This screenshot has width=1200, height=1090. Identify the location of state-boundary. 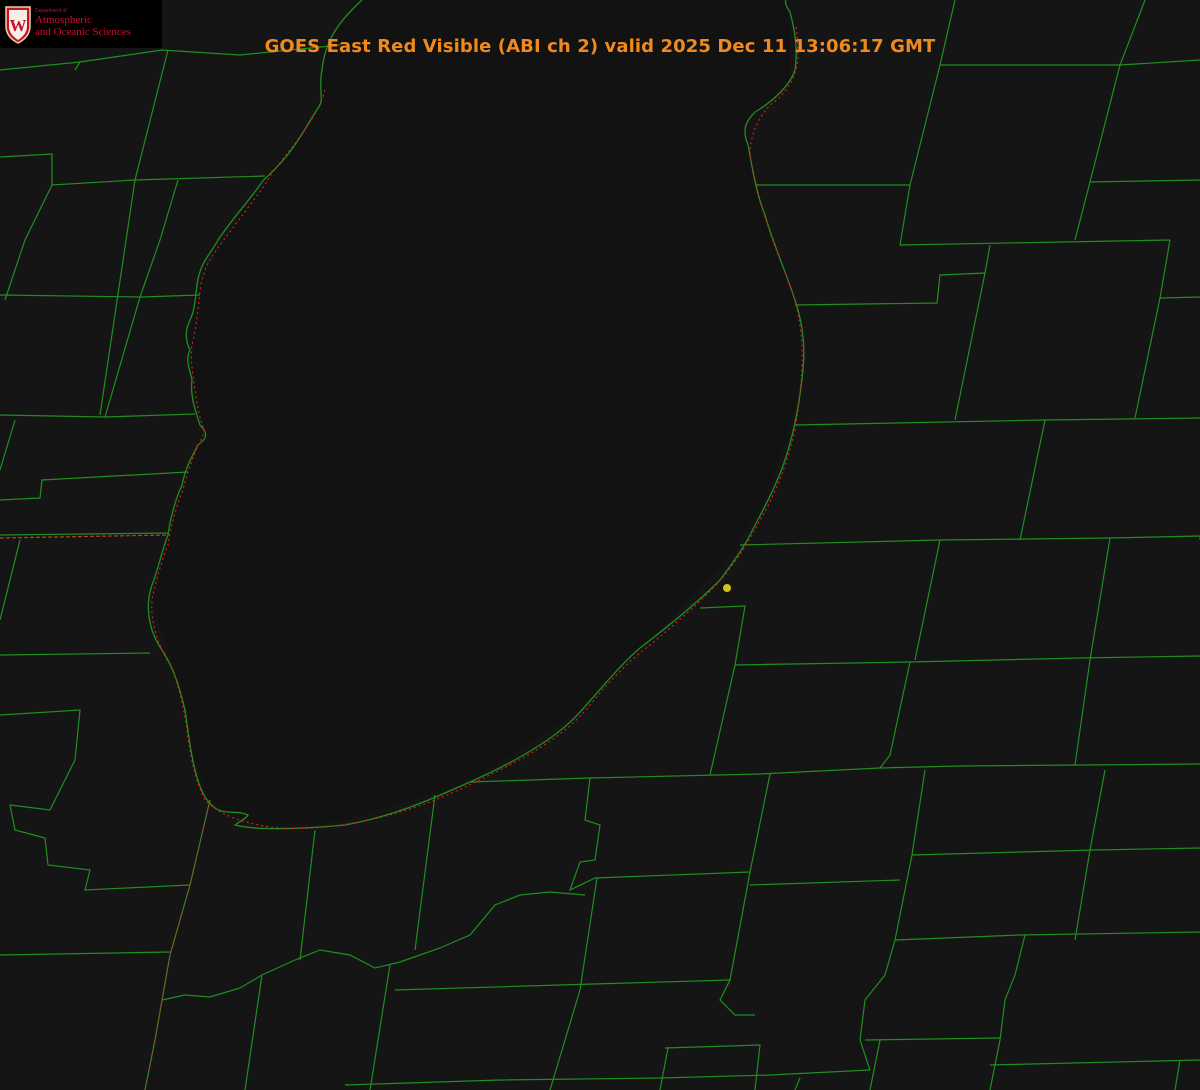
(84, 536).